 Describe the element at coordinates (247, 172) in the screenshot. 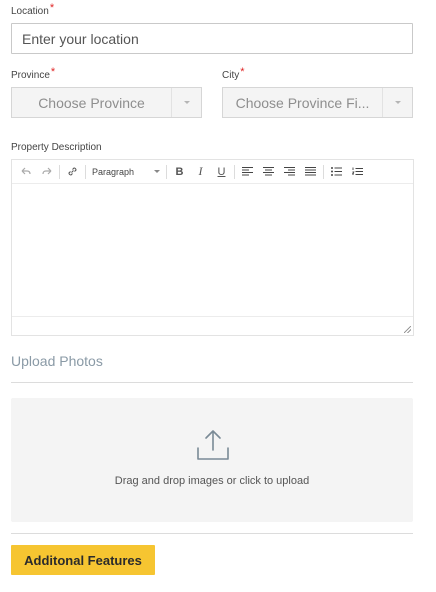

I see `align-left-icon` at that location.